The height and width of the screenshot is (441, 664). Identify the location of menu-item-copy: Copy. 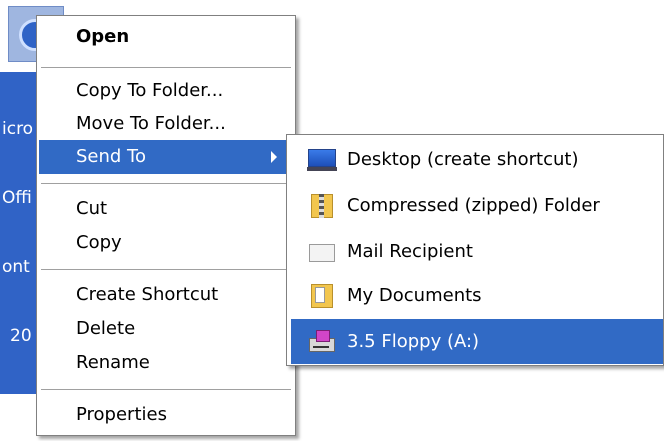
(166, 243).